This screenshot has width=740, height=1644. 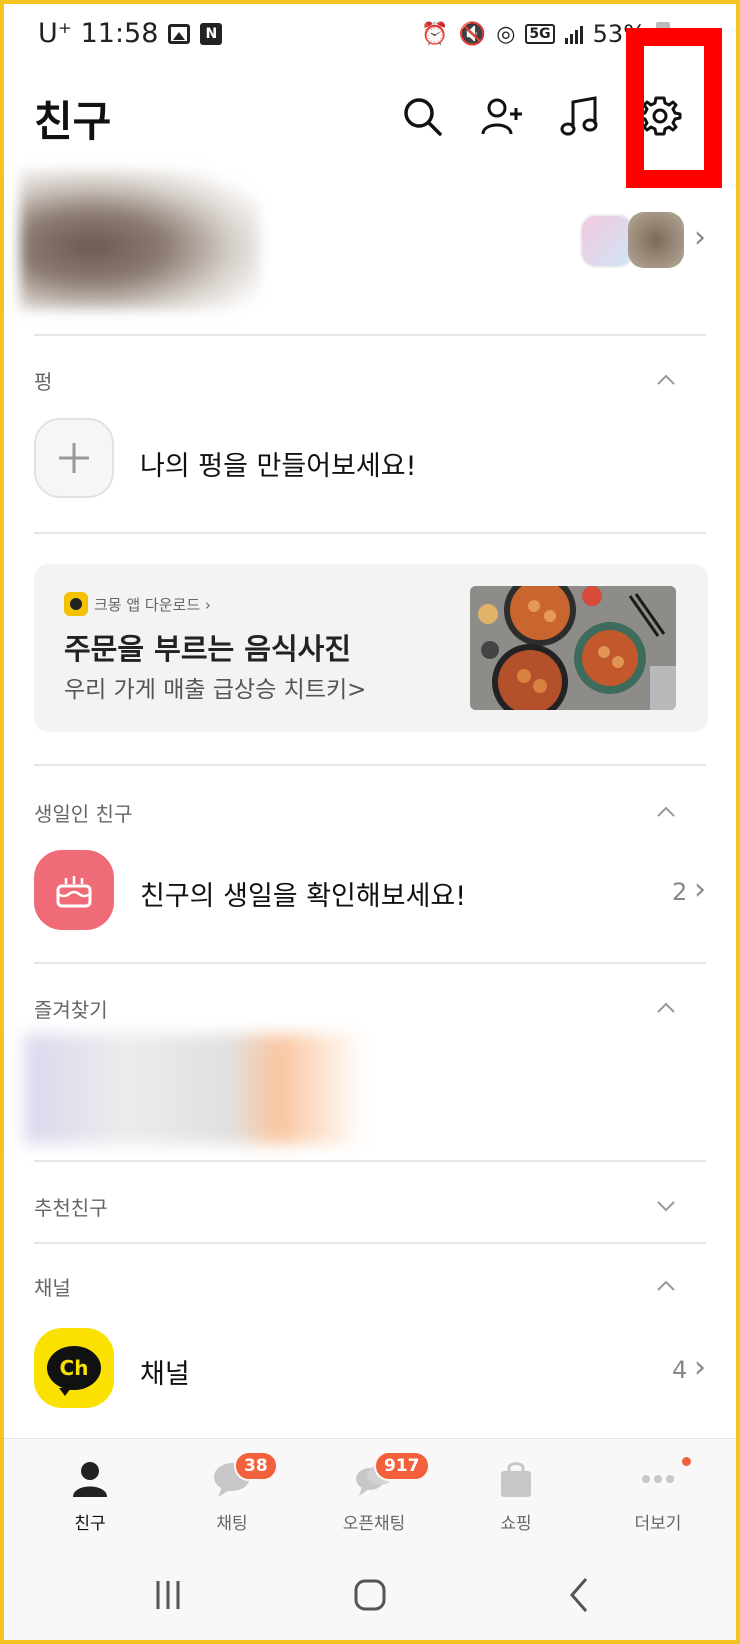 I want to click on profile-music-thumb, so click(x=607, y=241).